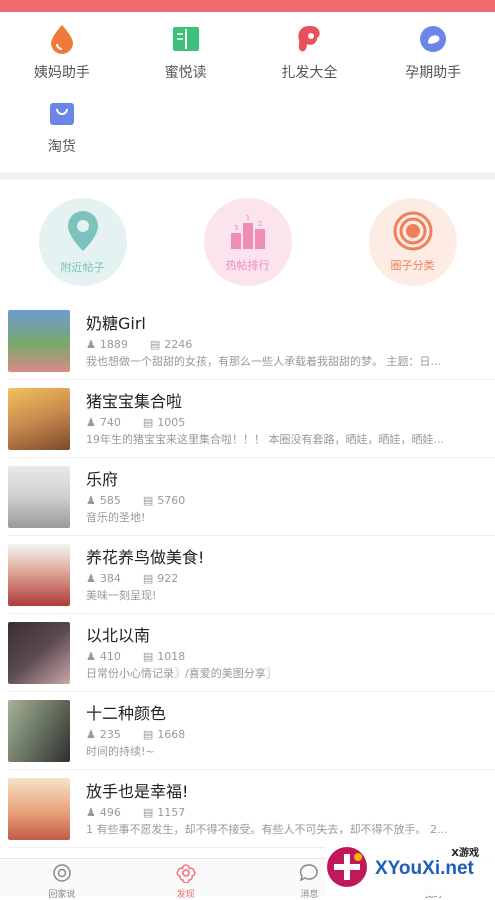 The height and width of the screenshot is (900, 495). I want to click on posts-count: 1005, so click(171, 422).